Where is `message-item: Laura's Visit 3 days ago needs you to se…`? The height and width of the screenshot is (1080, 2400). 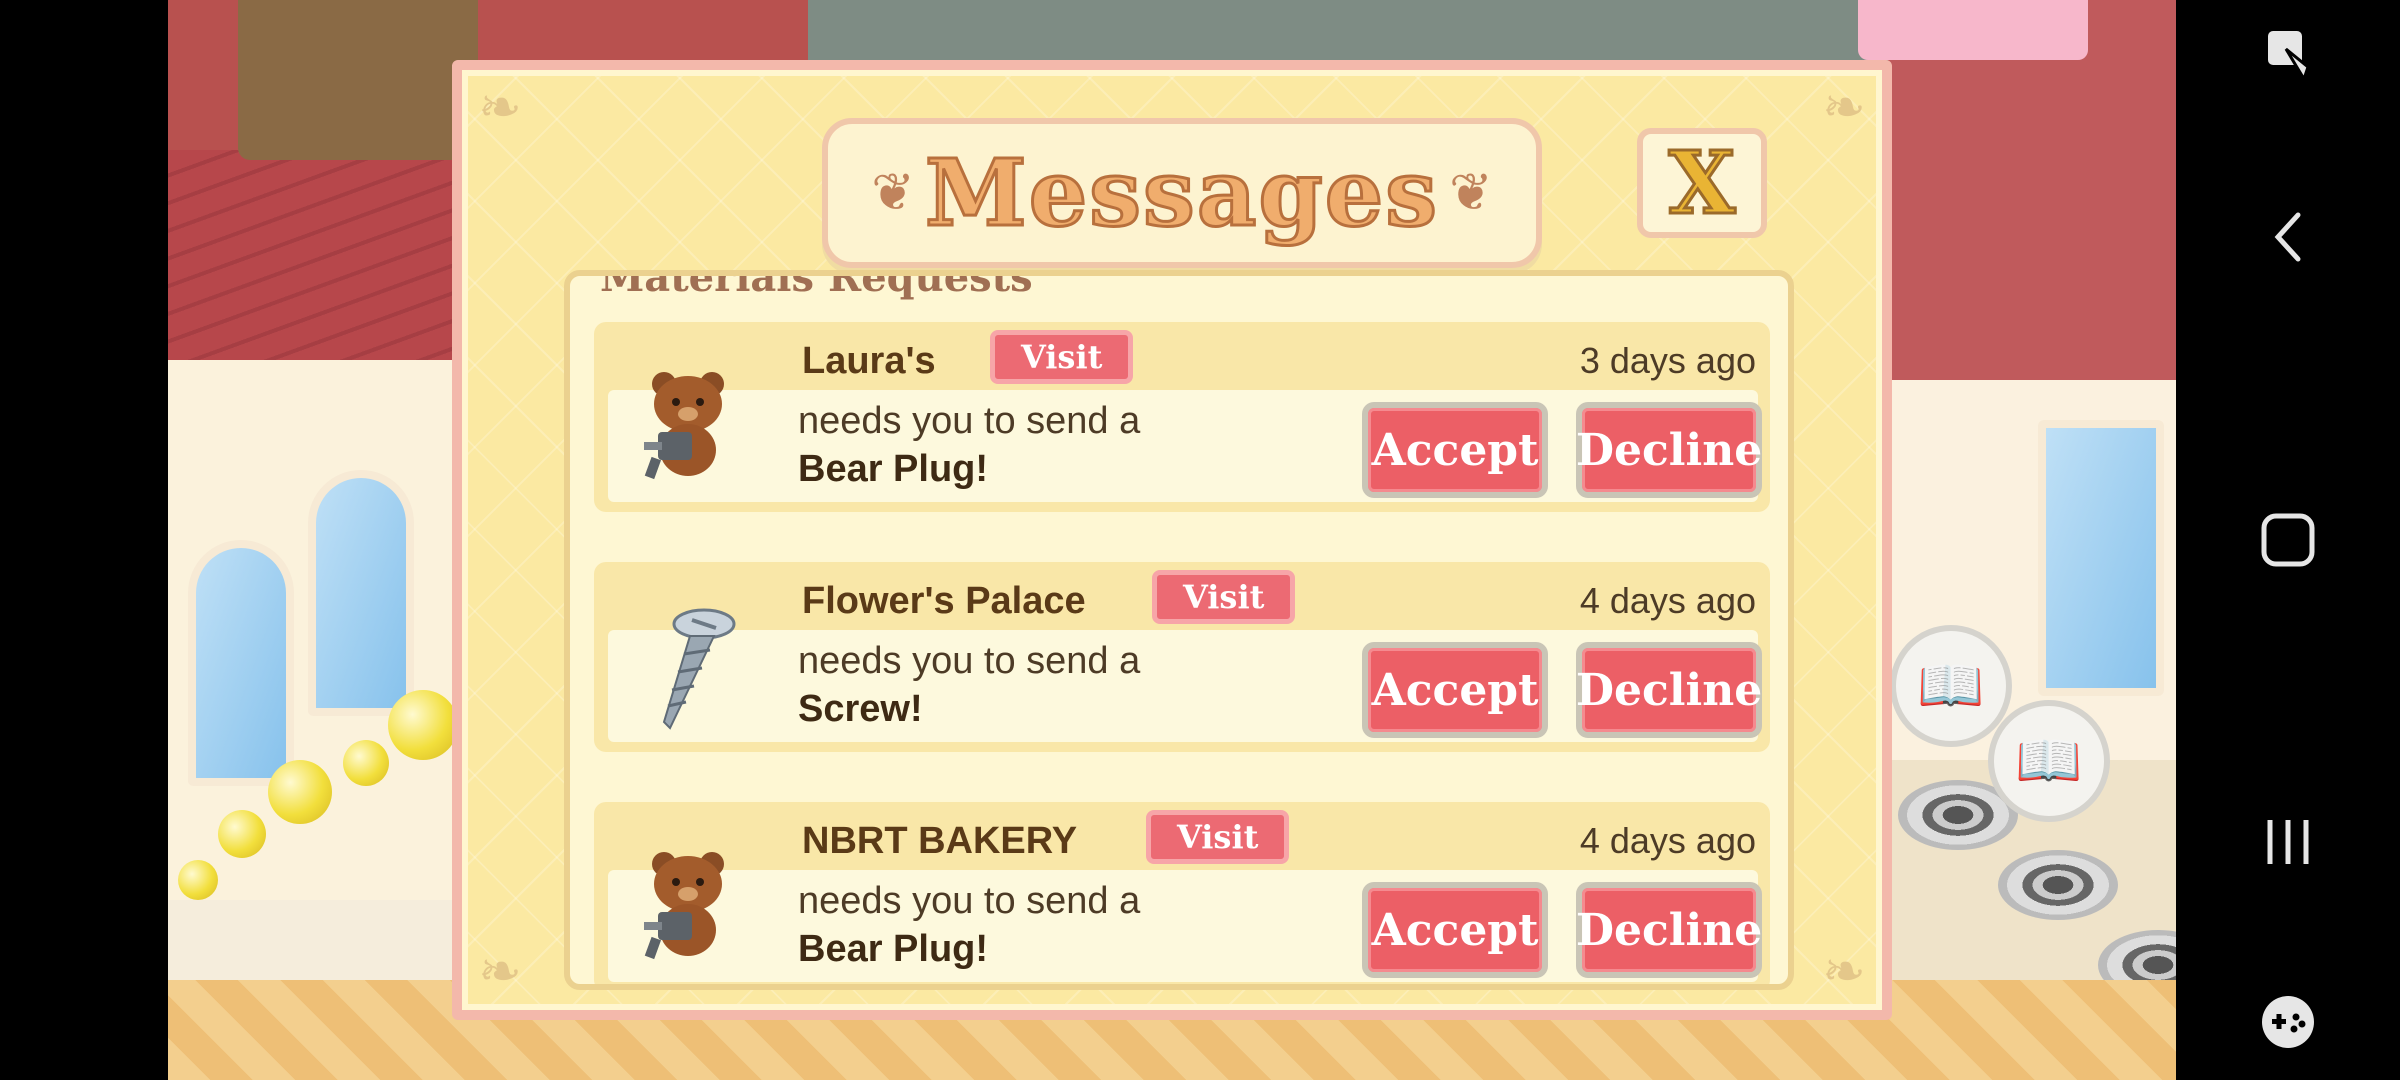
message-item: Laura's Visit 3 days ago needs you to se… is located at coordinates (1182, 417).